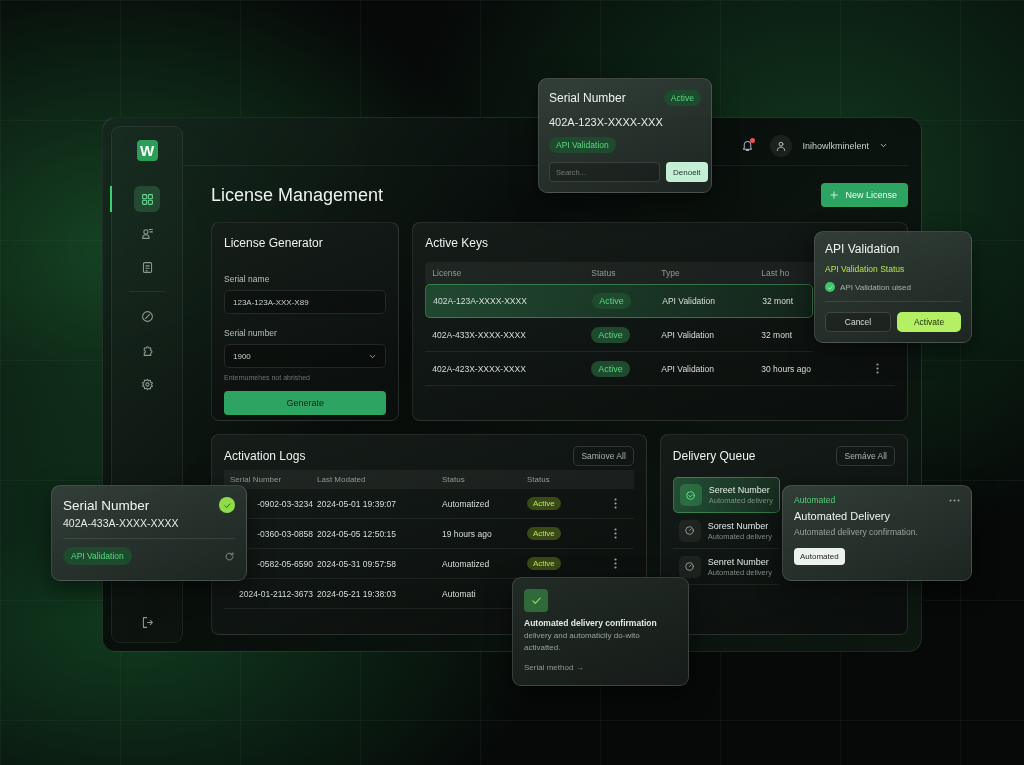  What do you see at coordinates (356, 593) in the screenshot?
I see `table-cell: 2024-05-21 19:38:03` at bounding box center [356, 593].